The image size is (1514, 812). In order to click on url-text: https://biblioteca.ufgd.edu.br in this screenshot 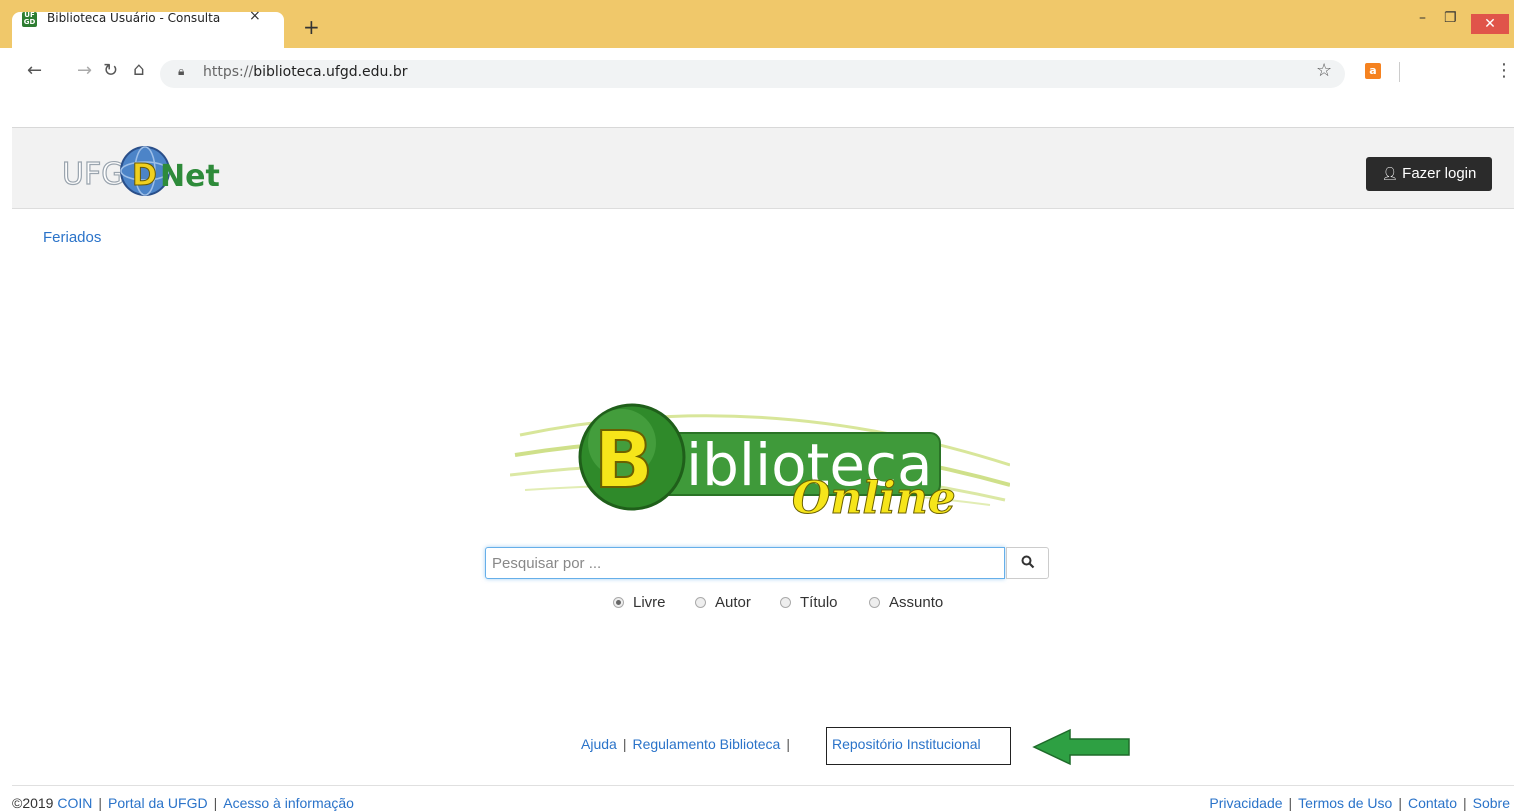, I will do `click(305, 72)`.